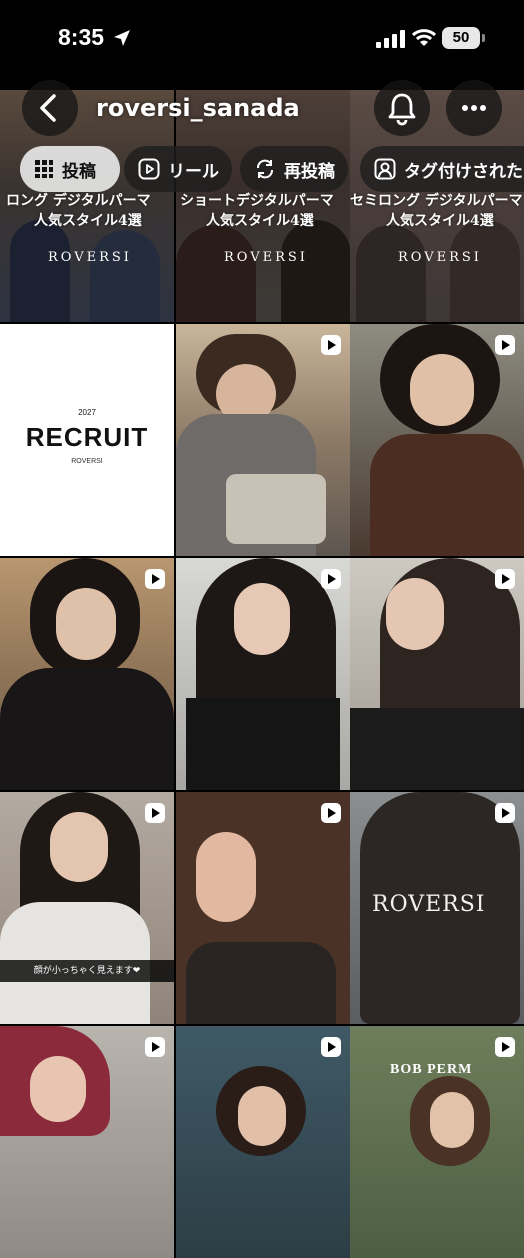 The height and width of the screenshot is (1258, 524). I want to click on tab-tagged-label: タグ付けされた, so click(463, 171).